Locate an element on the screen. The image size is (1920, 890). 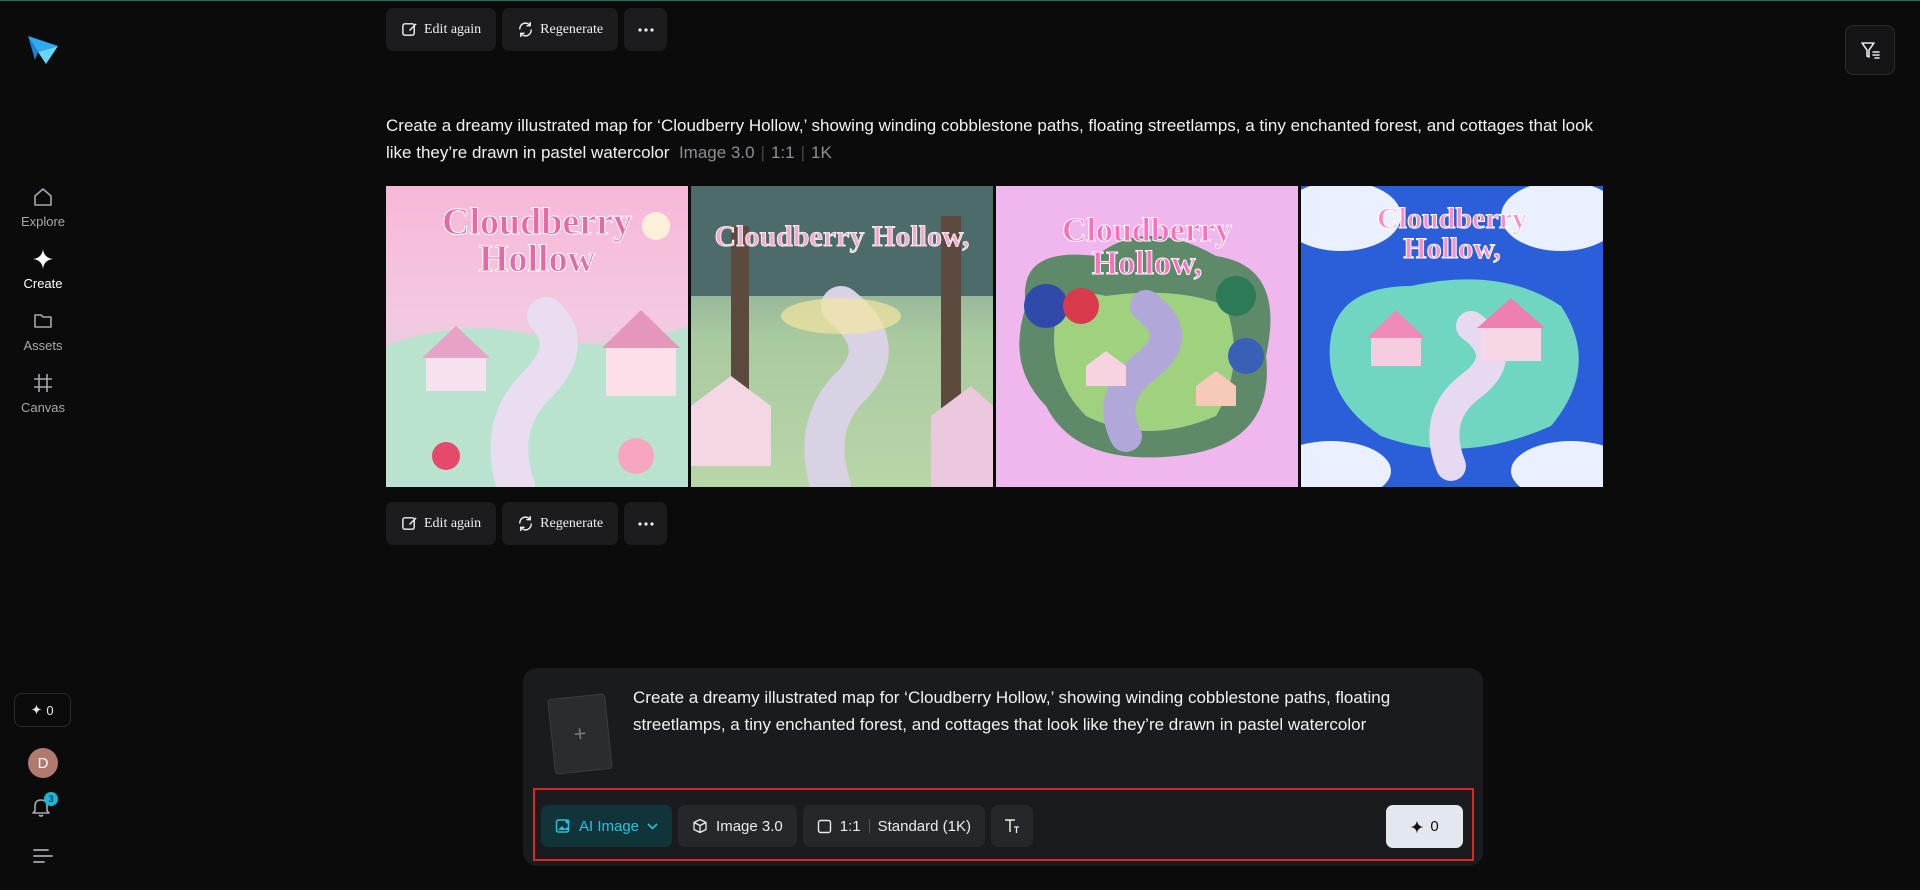
filter-icon is located at coordinates (1870, 50).